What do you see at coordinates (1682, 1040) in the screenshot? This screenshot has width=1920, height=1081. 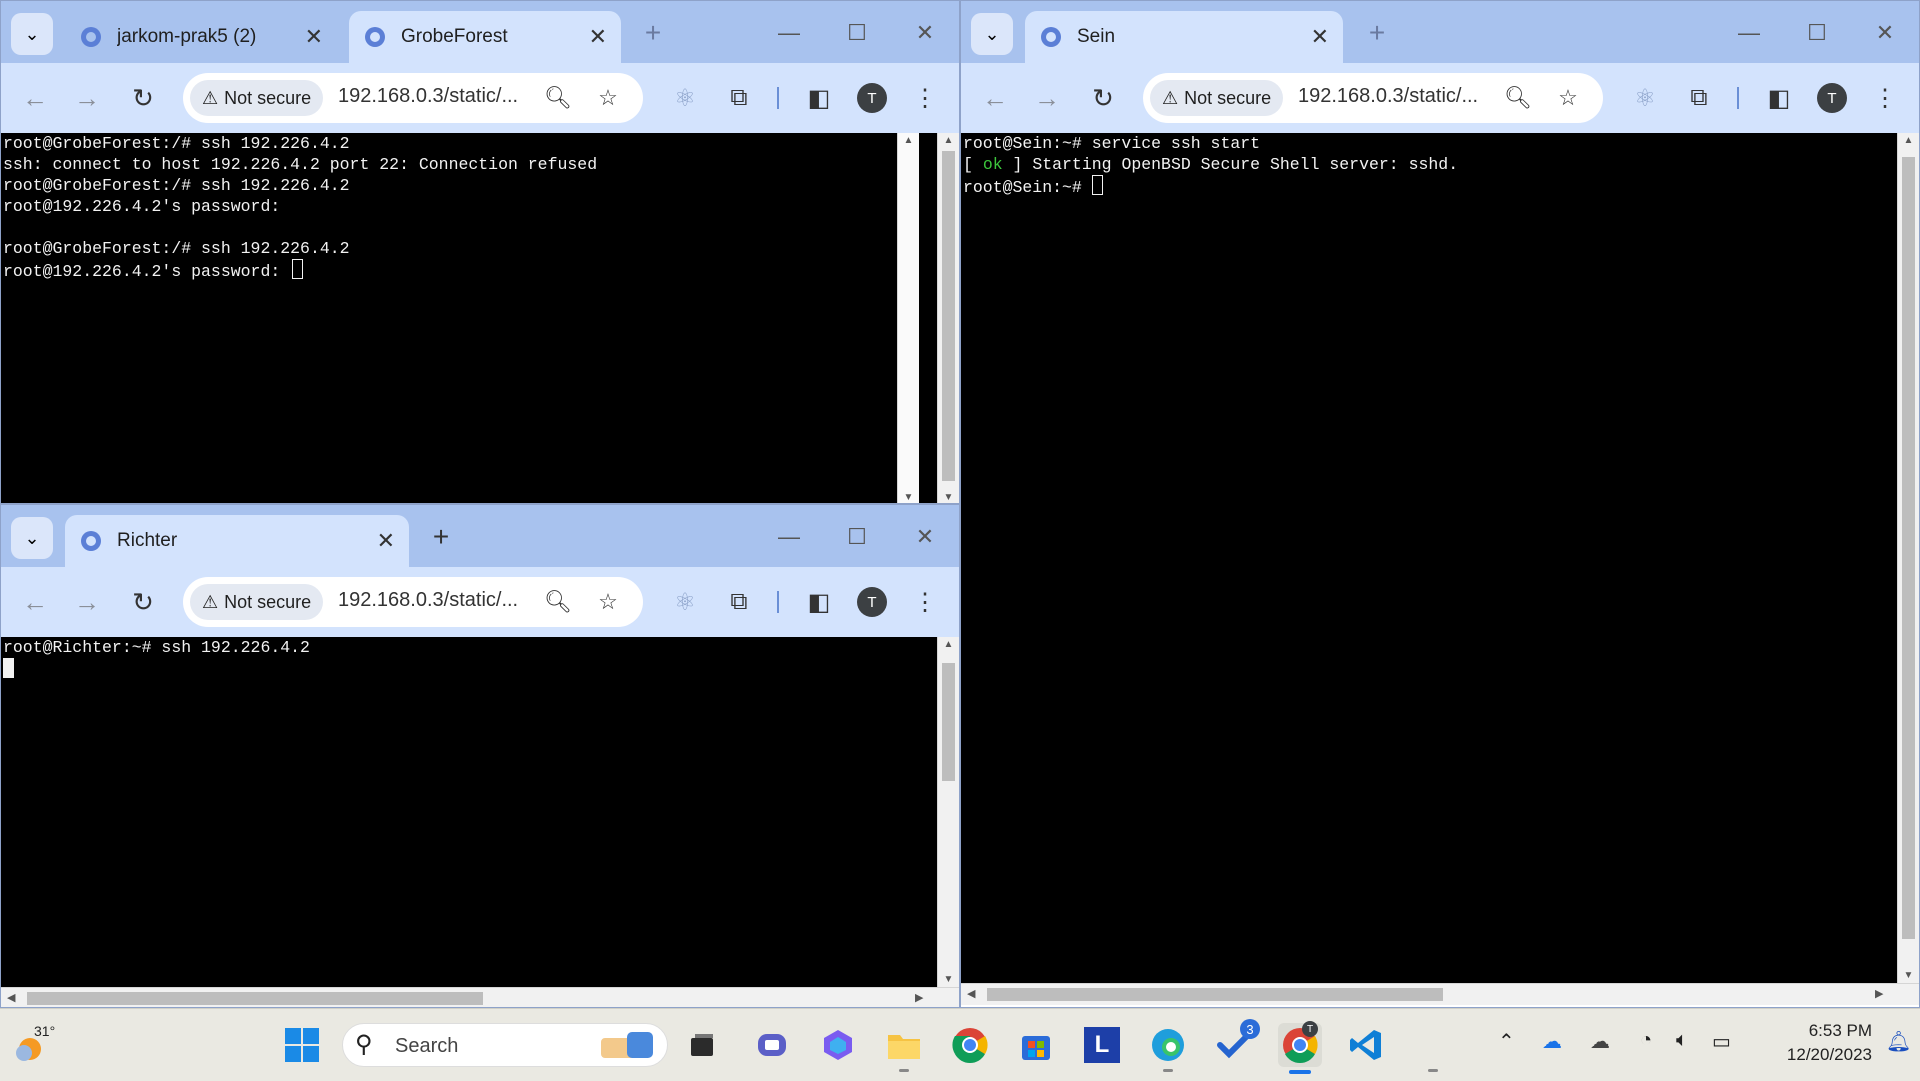 I see `volume-icon: 🔈︎` at bounding box center [1682, 1040].